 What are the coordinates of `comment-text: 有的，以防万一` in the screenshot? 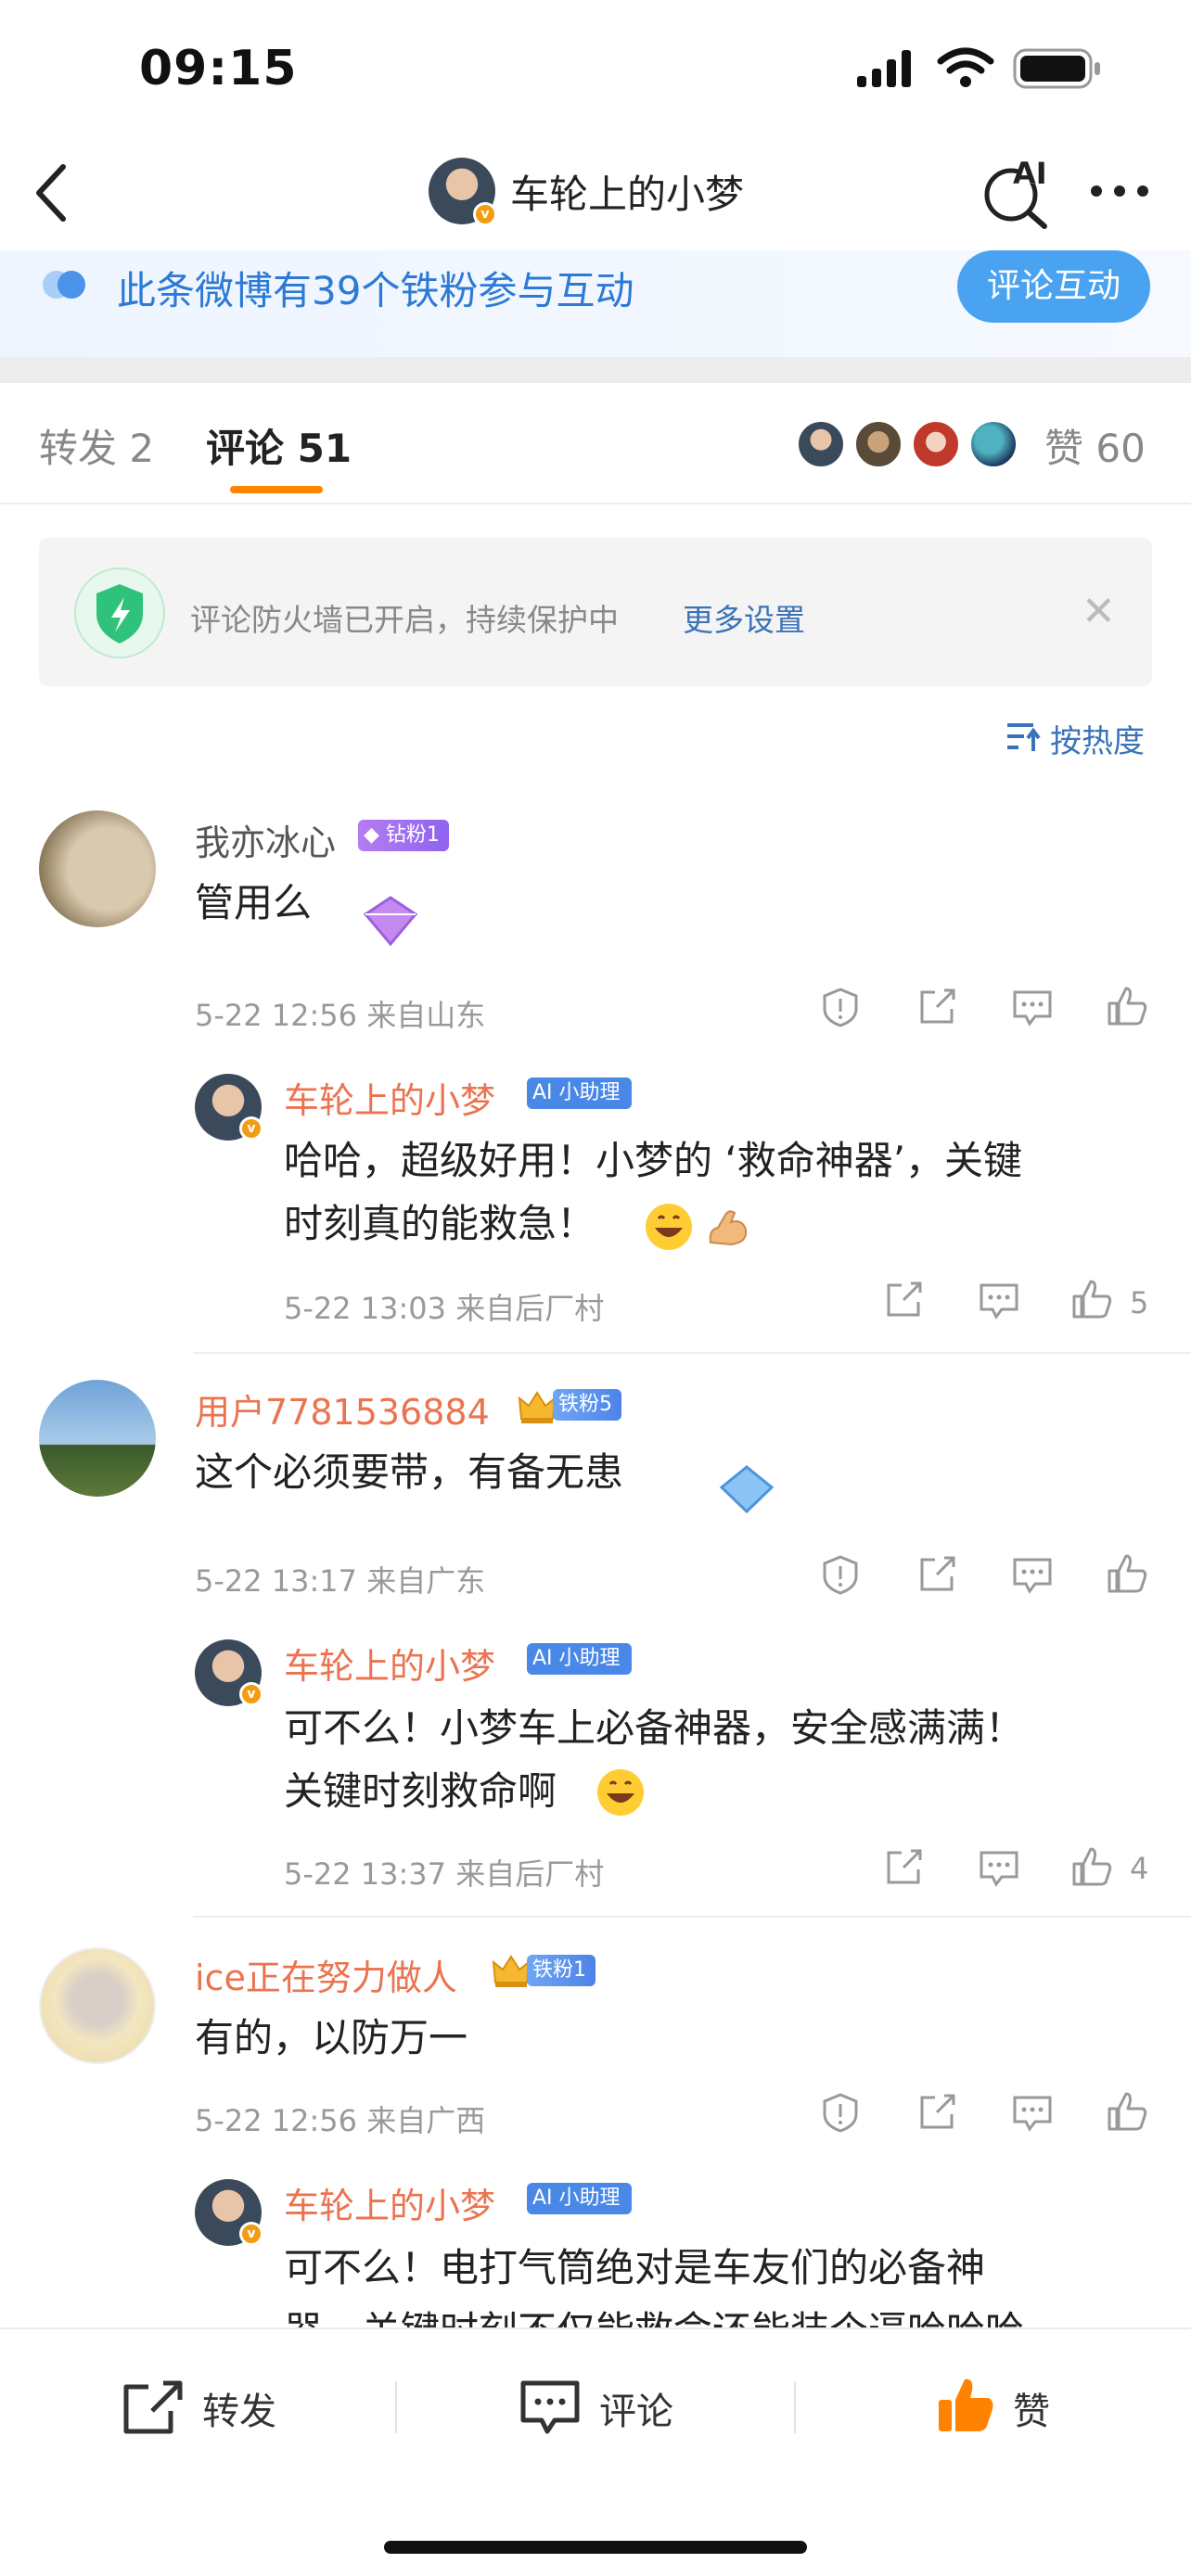 It's located at (331, 2038).